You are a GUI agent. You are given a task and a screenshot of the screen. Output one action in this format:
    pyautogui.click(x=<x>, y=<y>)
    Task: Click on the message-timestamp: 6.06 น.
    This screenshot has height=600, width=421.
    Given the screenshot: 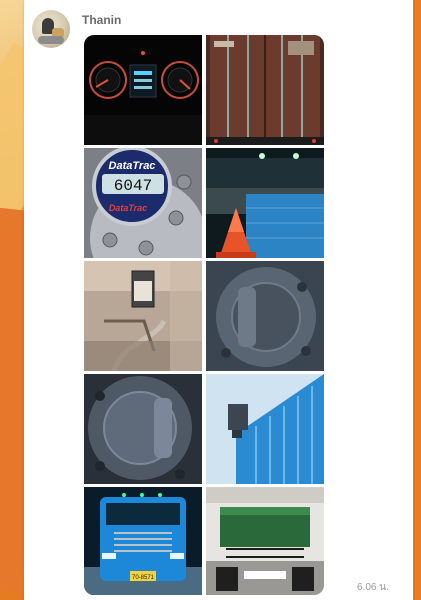 What is the action you would take?
    pyautogui.click(x=373, y=587)
    